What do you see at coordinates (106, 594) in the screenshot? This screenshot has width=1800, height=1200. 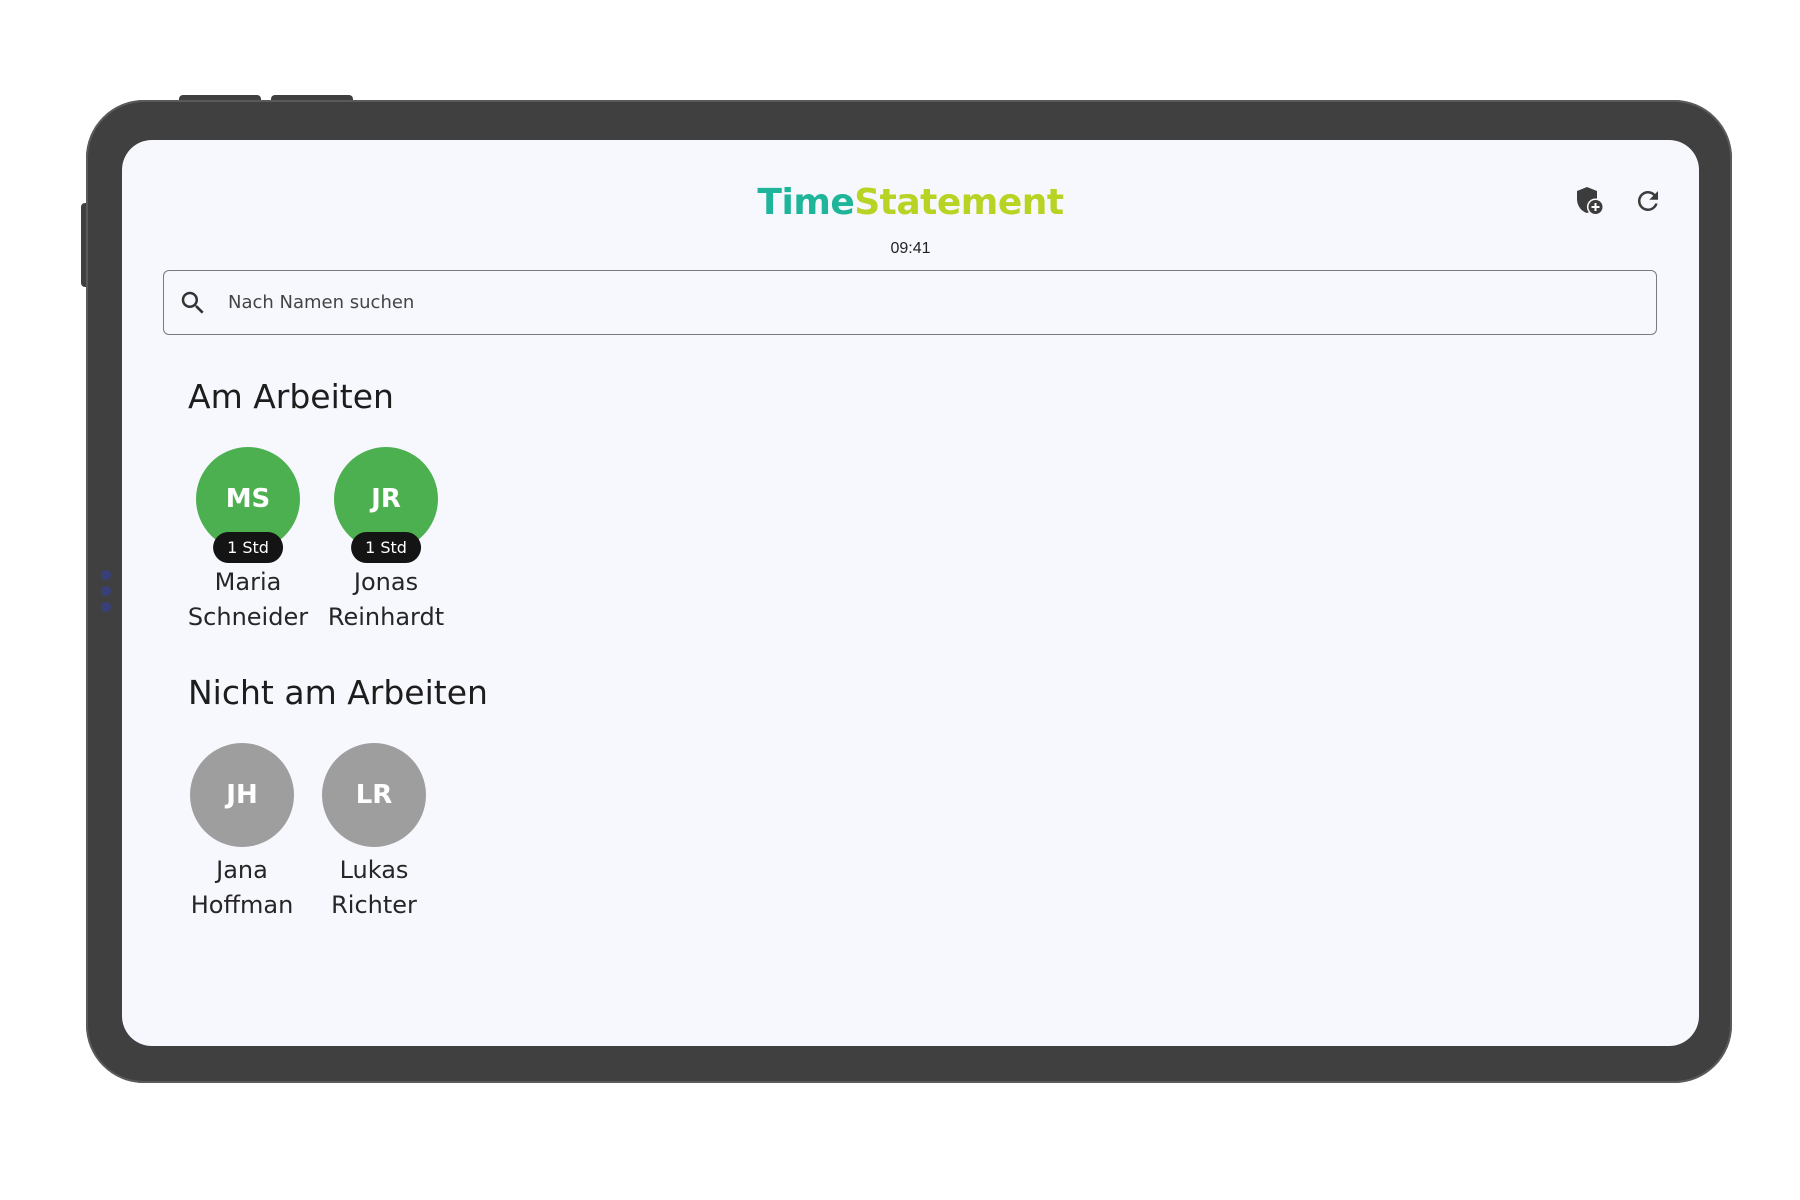 I see `side-handle` at bounding box center [106, 594].